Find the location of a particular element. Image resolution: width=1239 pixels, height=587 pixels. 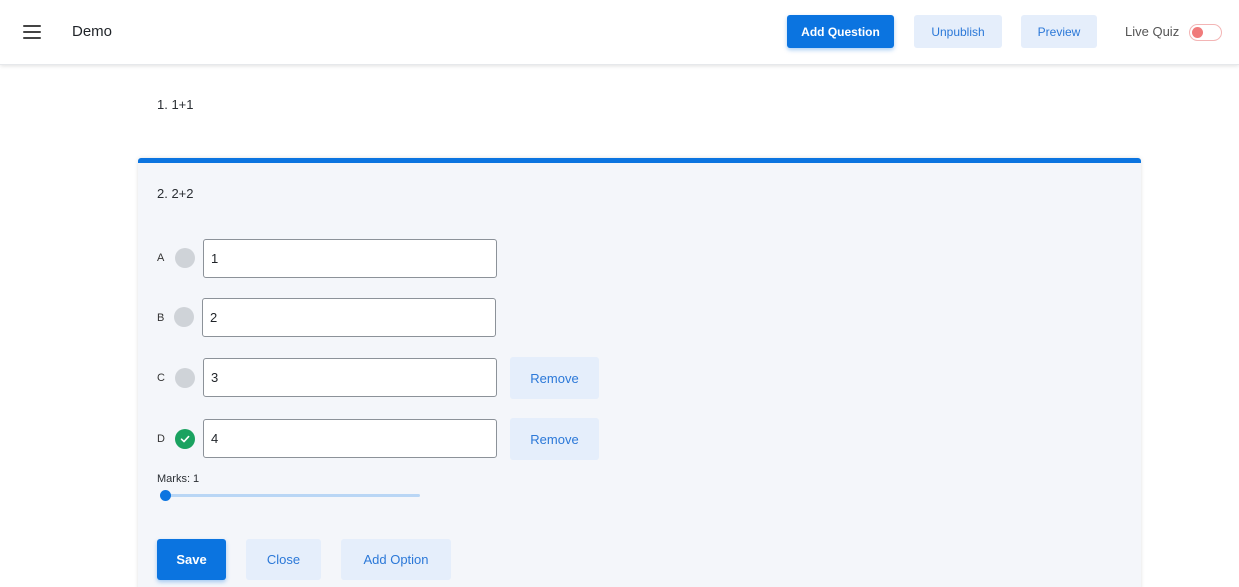

quiz-title: Demo is located at coordinates (92, 31).